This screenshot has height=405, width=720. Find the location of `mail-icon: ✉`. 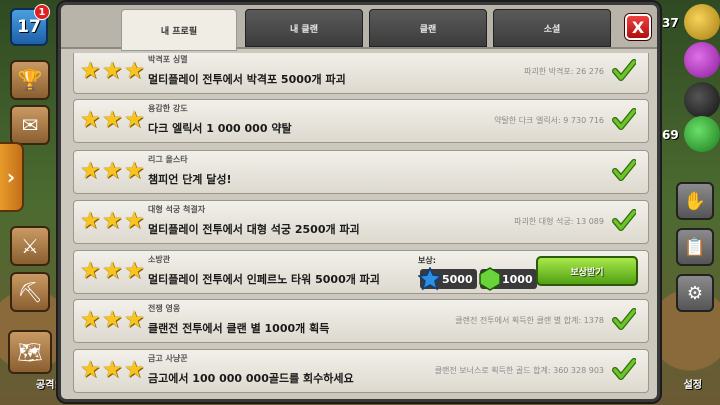

mail-icon: ✉ is located at coordinates (30, 125).